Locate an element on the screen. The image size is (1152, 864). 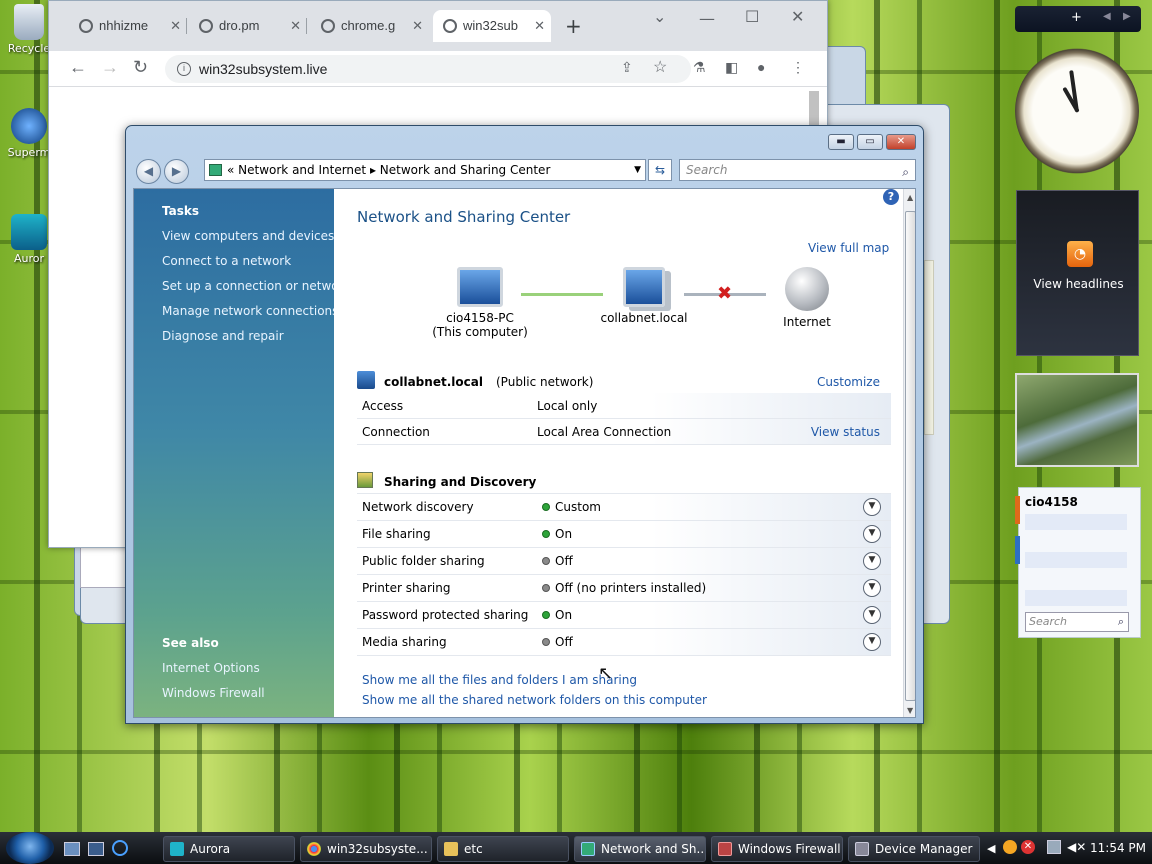
taskbar-item-device-manager: Device Manager is located at coordinates (914, 849).